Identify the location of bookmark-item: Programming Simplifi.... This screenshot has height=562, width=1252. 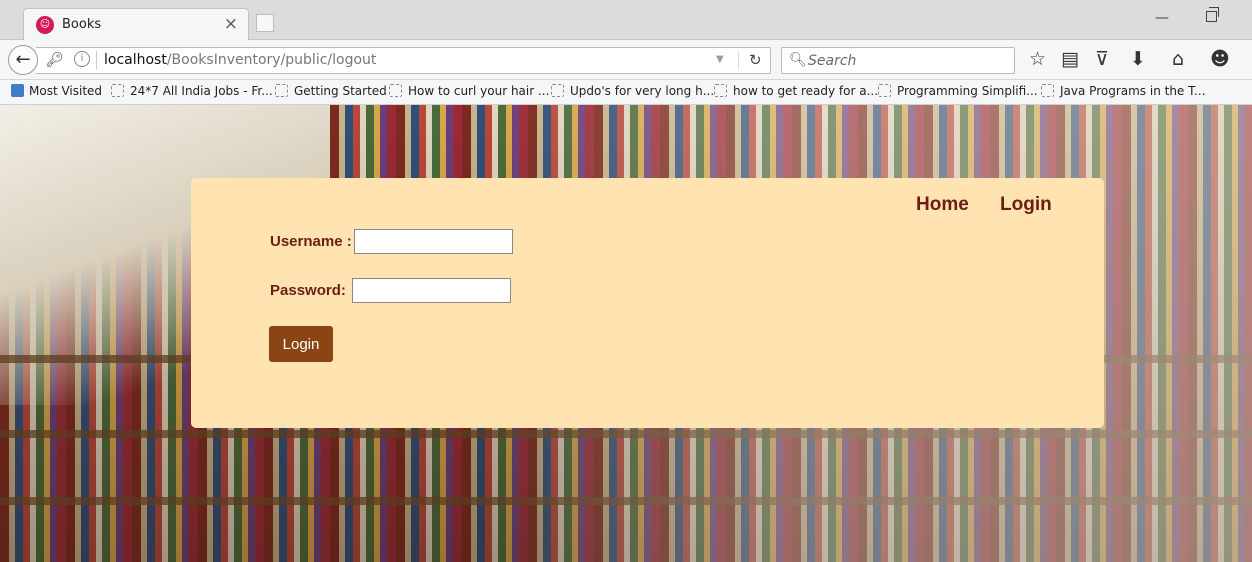
(958, 91).